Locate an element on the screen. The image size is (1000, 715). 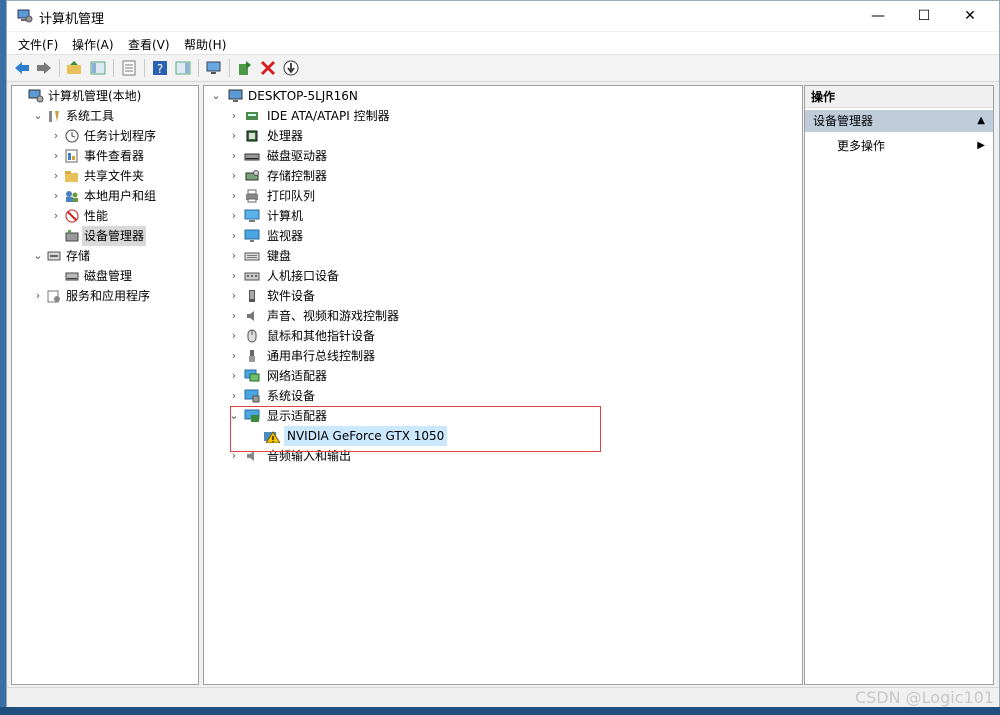
device-category: › 网络适配器 is located at coordinates (499, 376).